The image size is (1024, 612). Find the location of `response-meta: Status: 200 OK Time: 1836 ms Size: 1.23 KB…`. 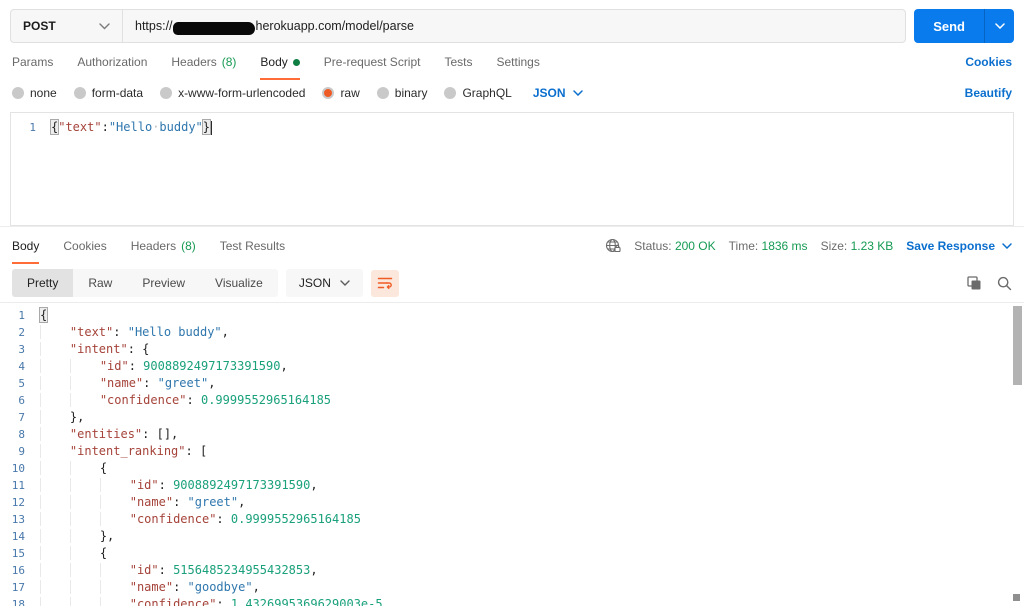

response-meta: Status: 200 OK Time: 1836 ms Size: 1.23 KB… is located at coordinates (808, 245).